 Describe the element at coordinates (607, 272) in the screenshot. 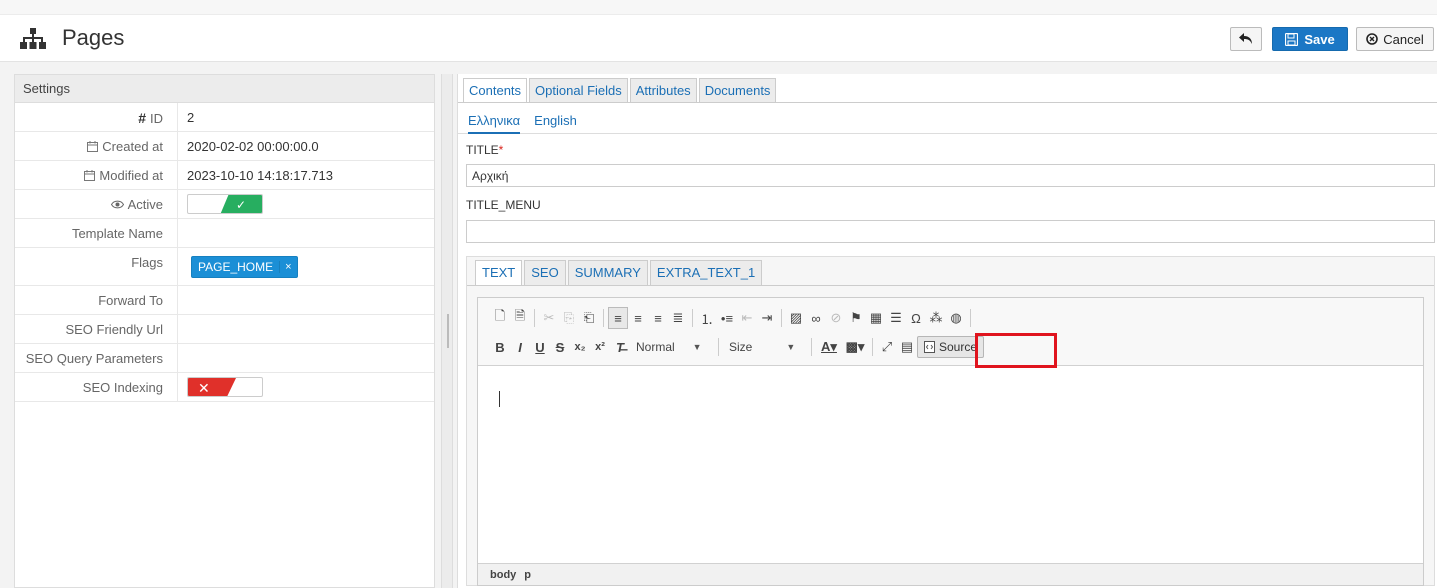

I see `tab-summary: SUMMARY` at that location.